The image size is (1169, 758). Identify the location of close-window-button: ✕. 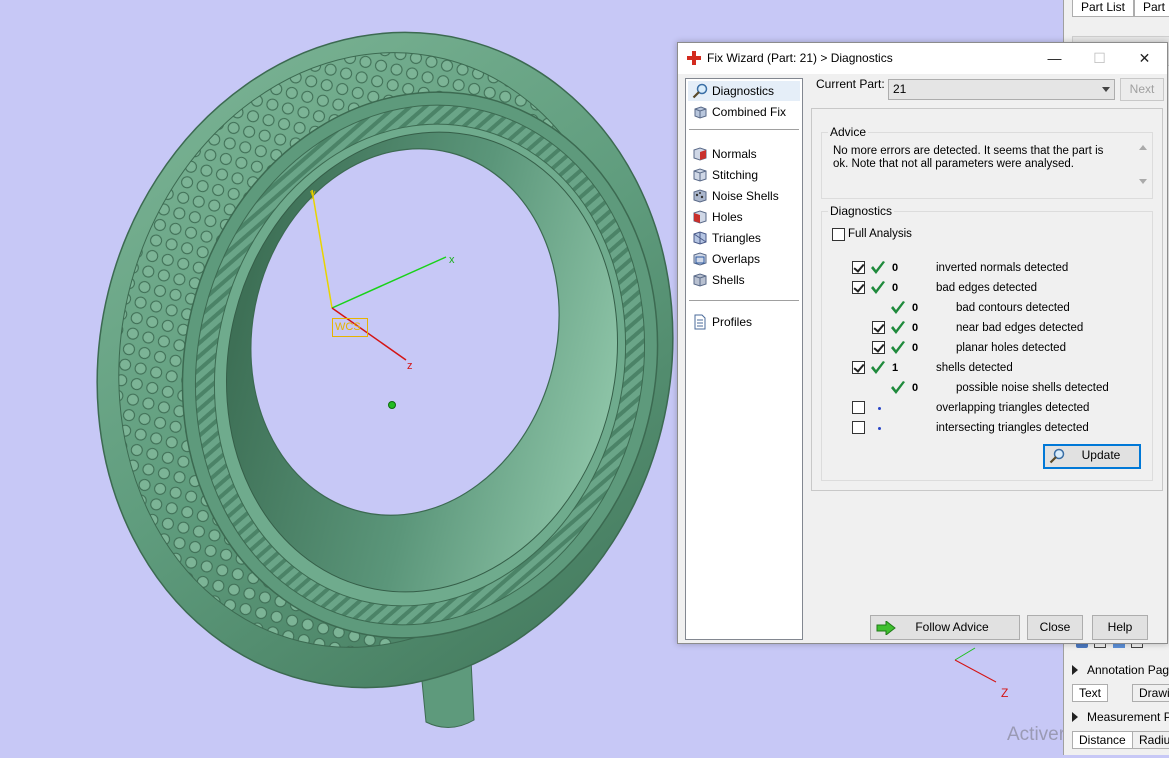
(1144, 58).